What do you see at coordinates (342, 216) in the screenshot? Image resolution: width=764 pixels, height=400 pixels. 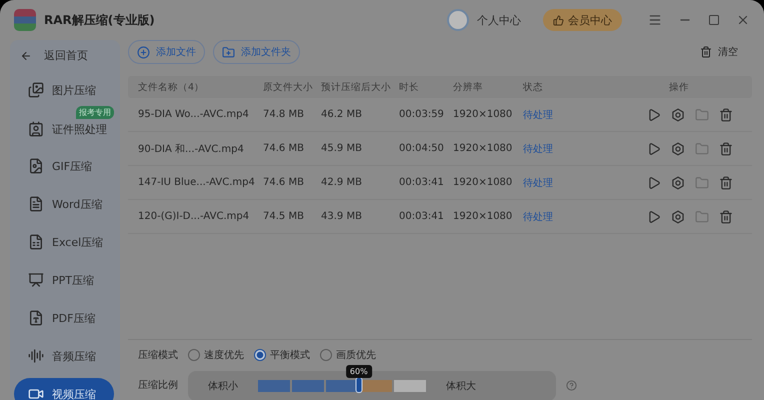 I see `table-cell-text: 43.9 MB` at bounding box center [342, 216].